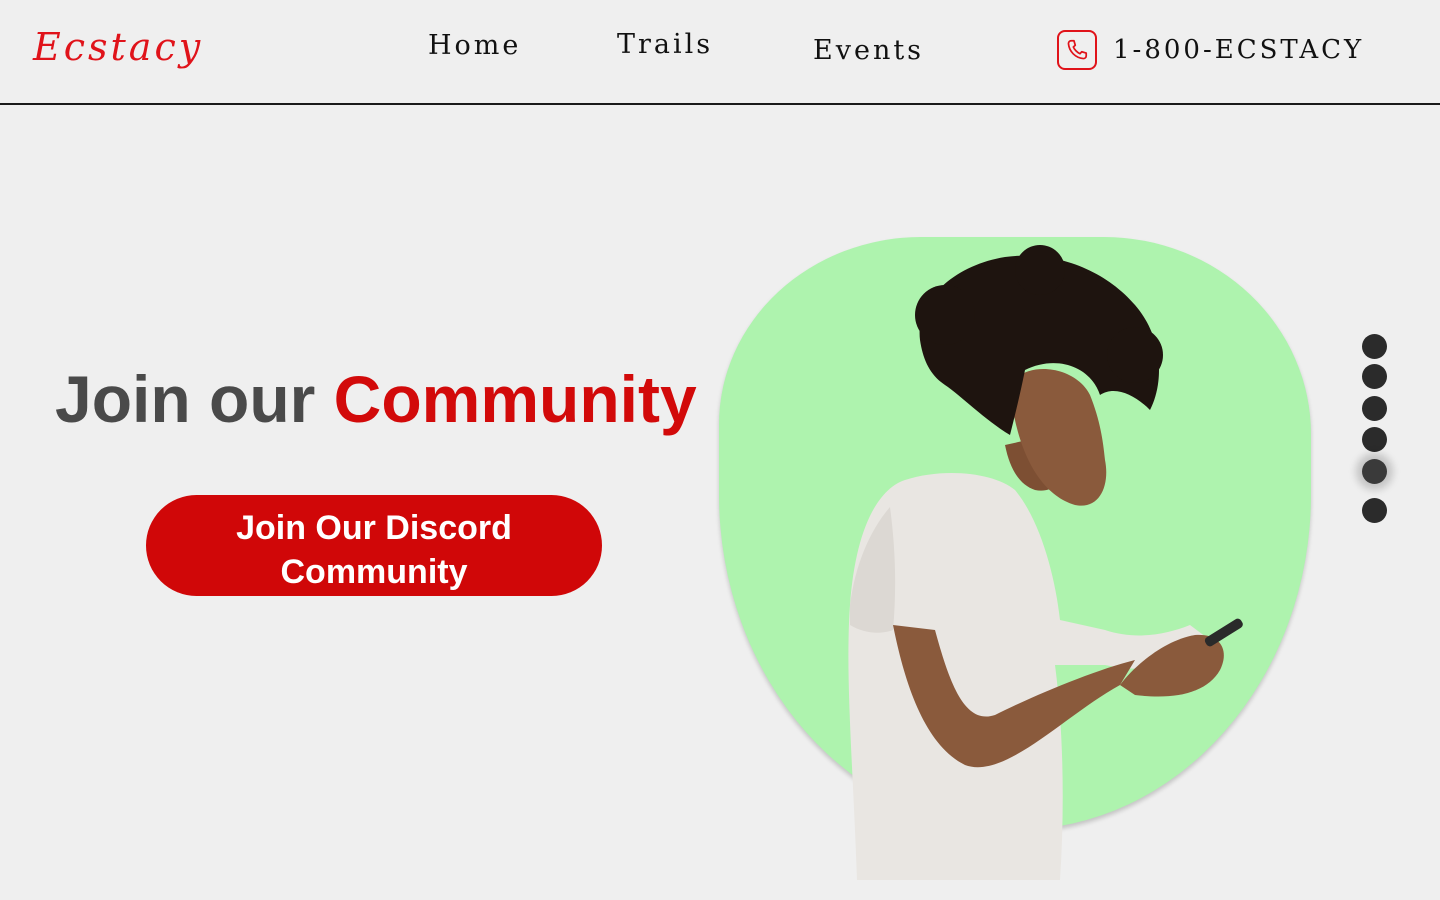 The image size is (1440, 900). Describe the element at coordinates (665, 44) in the screenshot. I see `nav-link-trails: Trails` at that location.